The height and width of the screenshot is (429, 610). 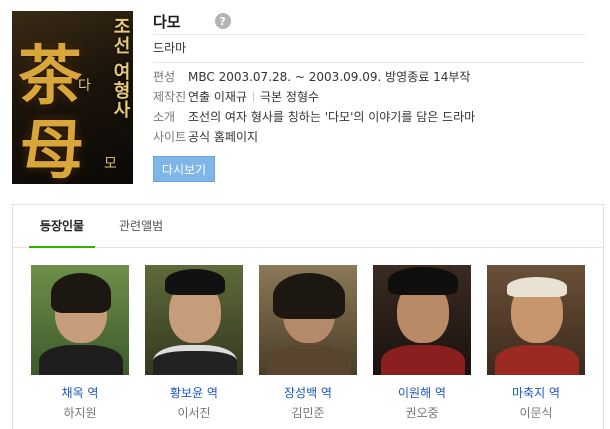 I want to click on role-link: 이원해 역, so click(x=422, y=392).